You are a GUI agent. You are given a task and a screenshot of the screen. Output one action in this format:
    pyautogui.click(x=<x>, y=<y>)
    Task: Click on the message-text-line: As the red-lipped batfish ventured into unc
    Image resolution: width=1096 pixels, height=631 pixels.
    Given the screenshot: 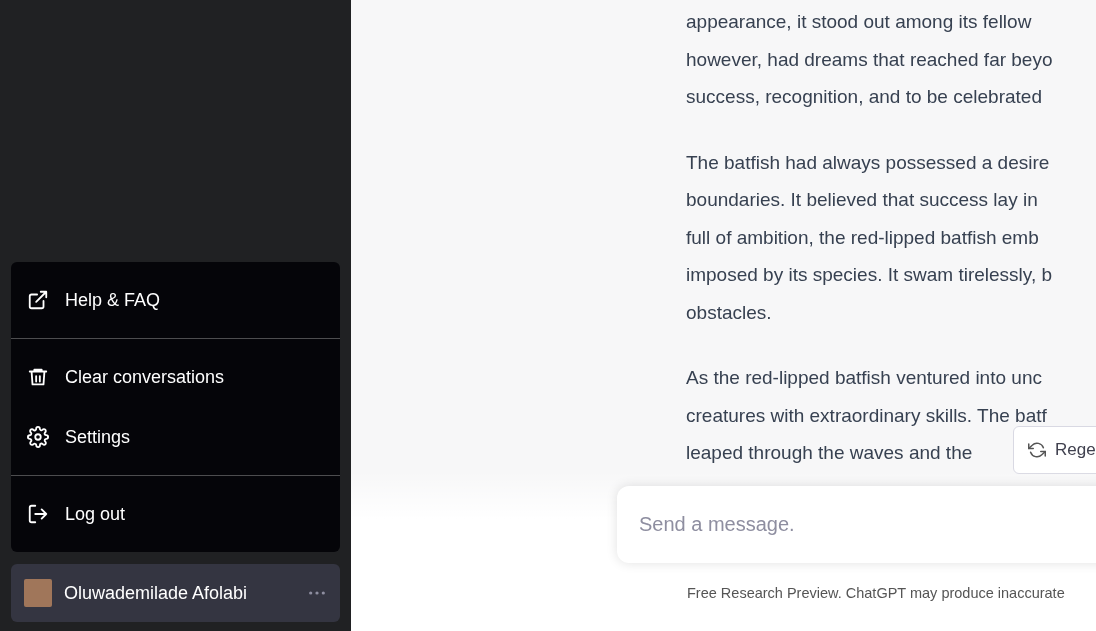 What is the action you would take?
    pyautogui.click(x=864, y=378)
    